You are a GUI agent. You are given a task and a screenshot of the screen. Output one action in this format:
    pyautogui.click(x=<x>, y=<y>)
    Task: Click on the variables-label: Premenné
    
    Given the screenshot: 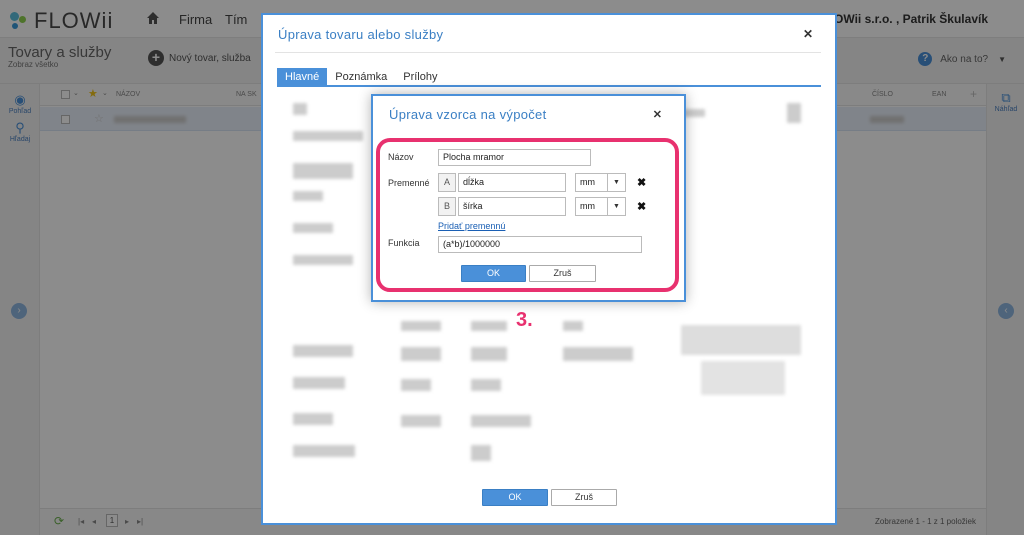 What is the action you would take?
    pyautogui.click(x=409, y=183)
    